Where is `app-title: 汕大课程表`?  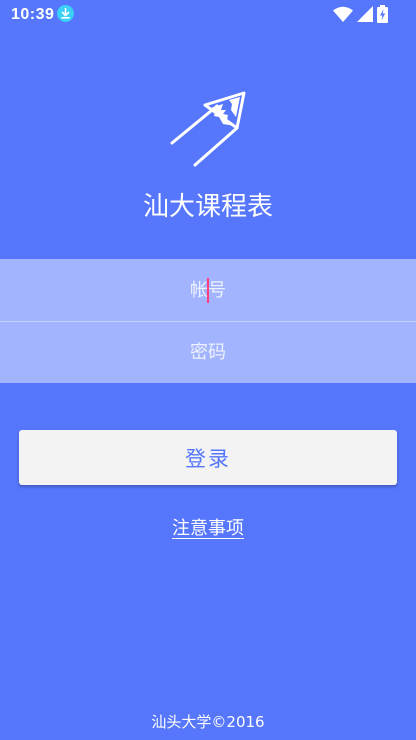
app-title: 汕大课程表 is located at coordinates (207, 207).